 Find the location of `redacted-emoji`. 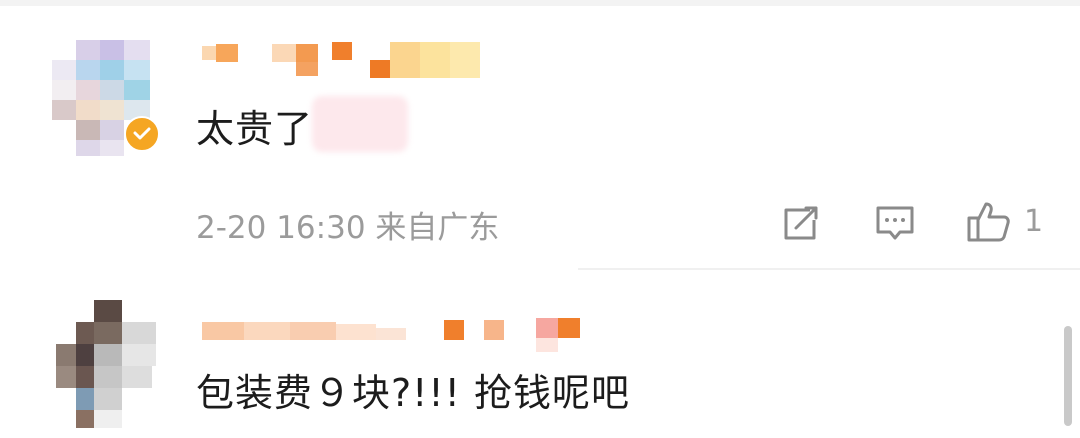

redacted-emoji is located at coordinates (360, 124).